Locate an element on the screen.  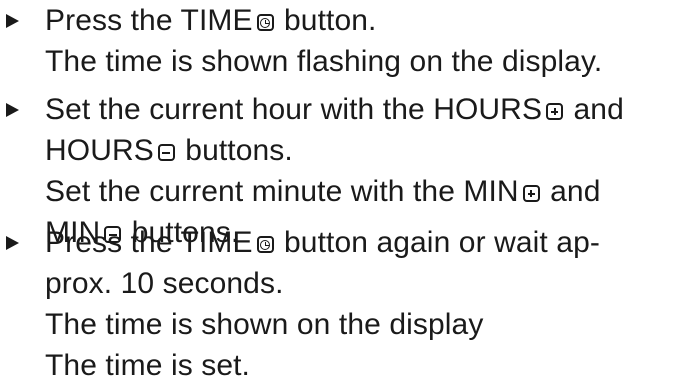
text-line: Set the current hour with the HOURS and is located at coordinates (369, 109).